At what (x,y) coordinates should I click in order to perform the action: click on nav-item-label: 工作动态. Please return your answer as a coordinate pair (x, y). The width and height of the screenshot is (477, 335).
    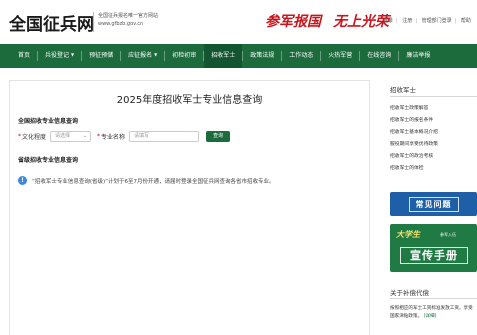
    Looking at the image, I should click on (301, 55).